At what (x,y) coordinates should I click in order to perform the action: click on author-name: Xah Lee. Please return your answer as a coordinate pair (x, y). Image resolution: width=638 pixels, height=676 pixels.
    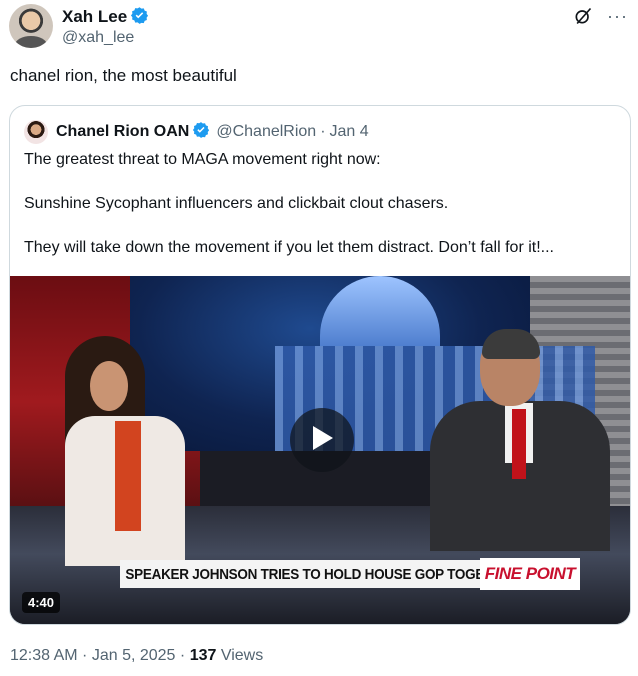
    Looking at the image, I should click on (94, 16).